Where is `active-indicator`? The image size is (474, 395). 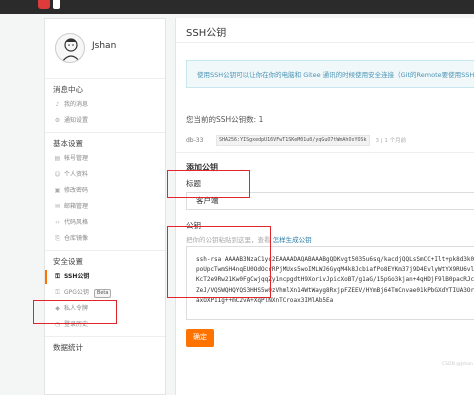
active-indicator is located at coordinates (46, 277).